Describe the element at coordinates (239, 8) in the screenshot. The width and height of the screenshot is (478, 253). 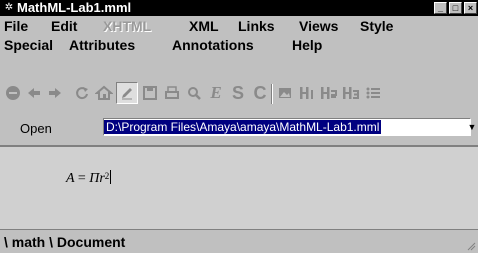
I see `title-bar: ✲ MathML-Lab1.mml _ □ ×` at that location.